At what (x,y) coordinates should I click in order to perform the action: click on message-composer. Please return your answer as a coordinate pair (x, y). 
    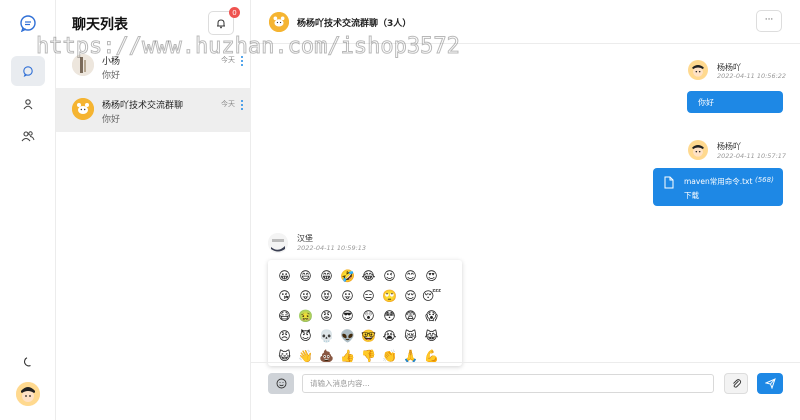
    Looking at the image, I should click on (525, 391).